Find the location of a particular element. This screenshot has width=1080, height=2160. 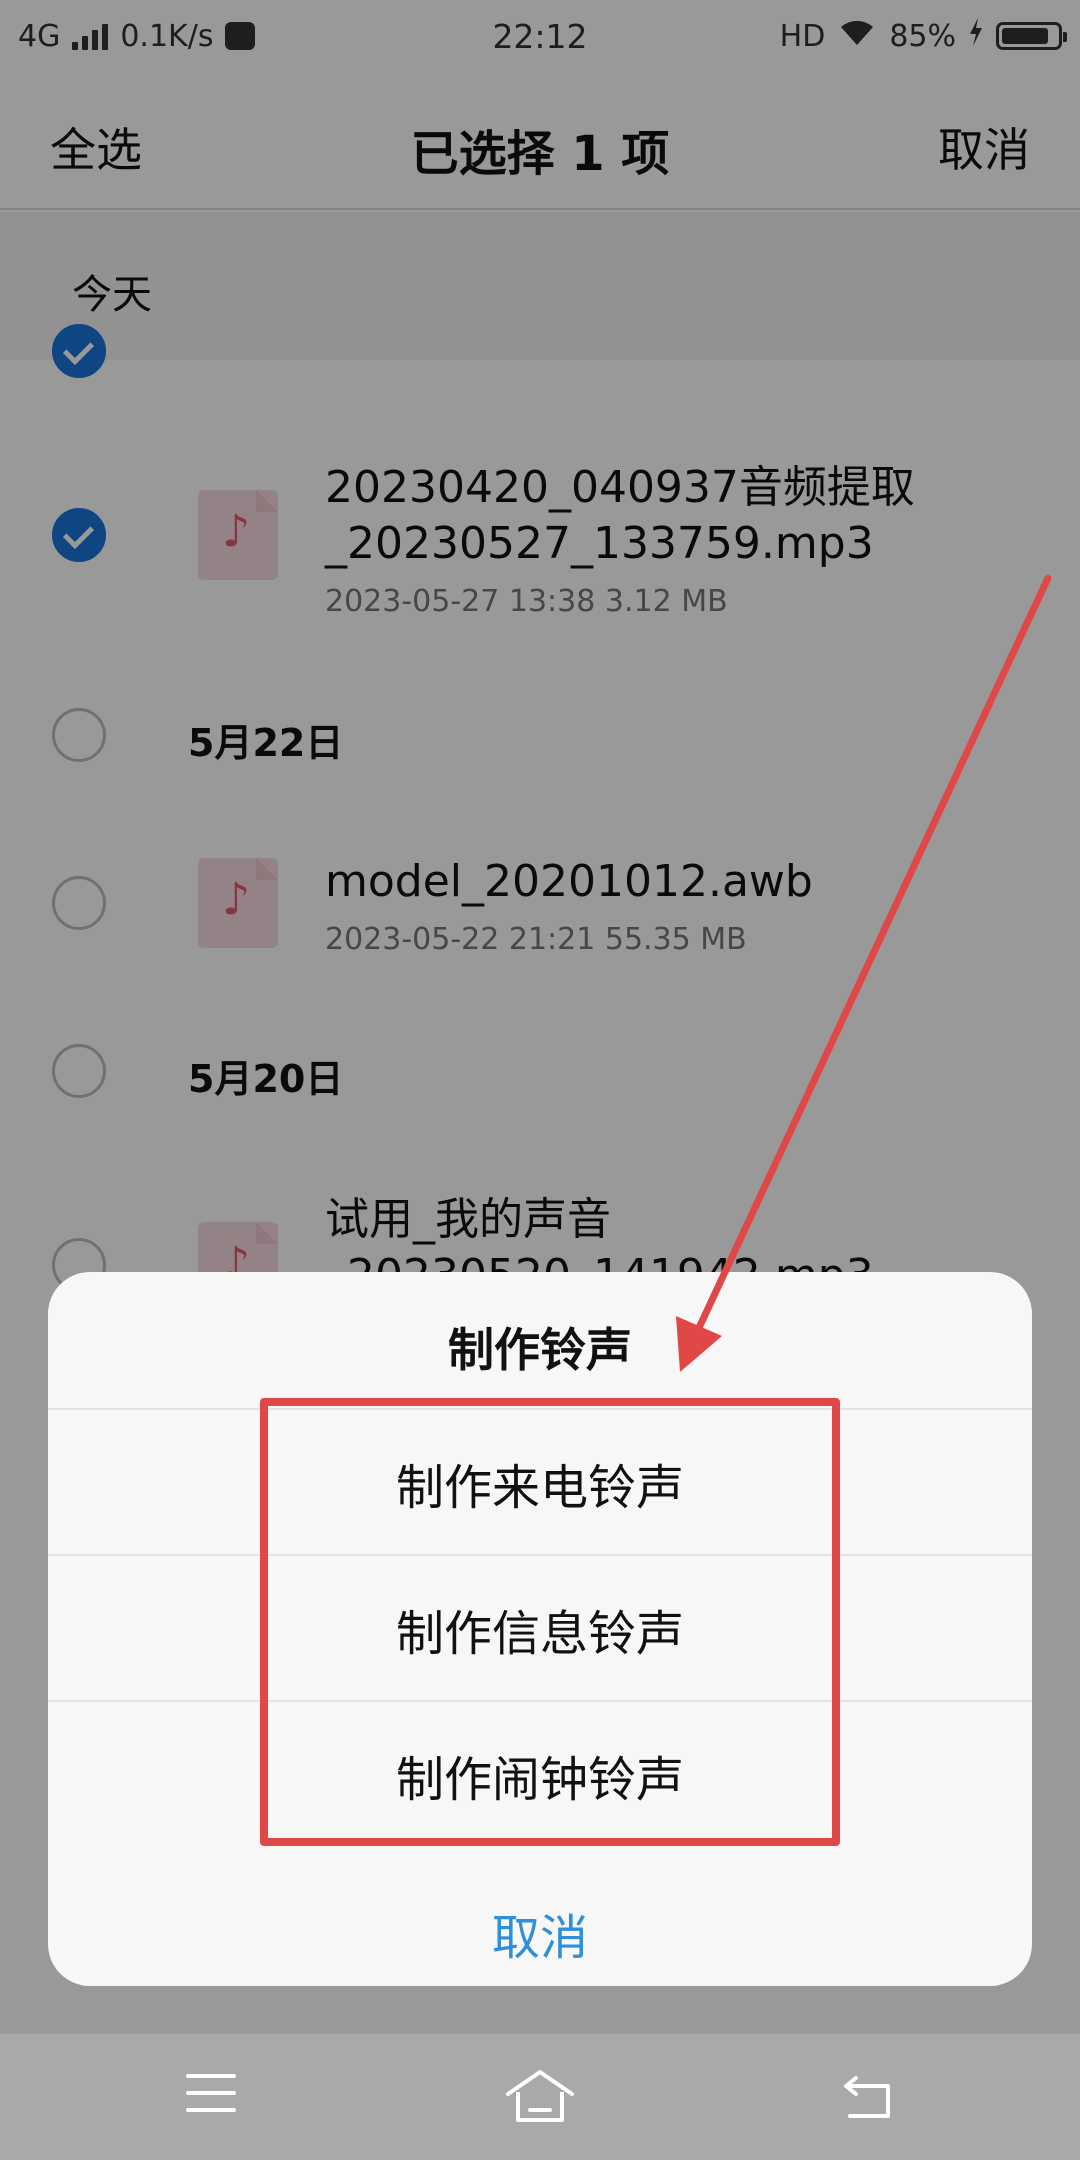

annotation-arrow is located at coordinates (864, 973).